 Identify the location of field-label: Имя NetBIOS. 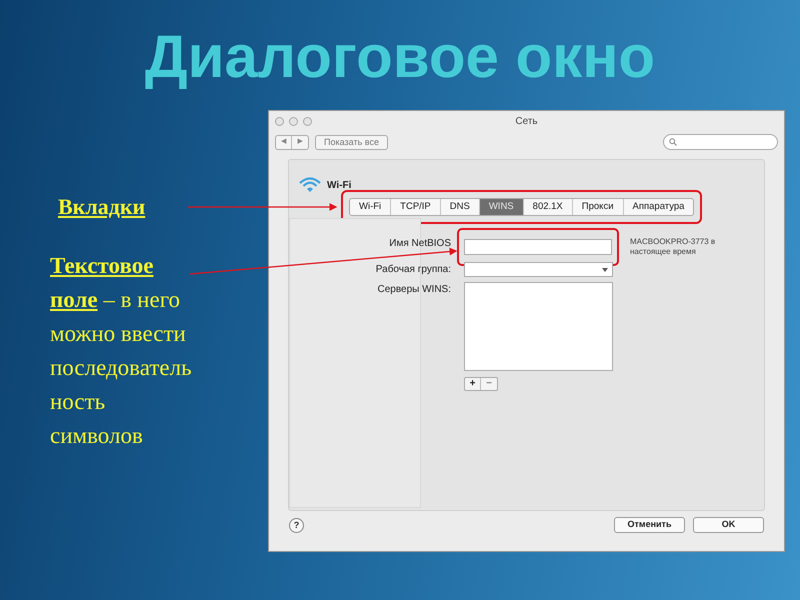
(420, 244).